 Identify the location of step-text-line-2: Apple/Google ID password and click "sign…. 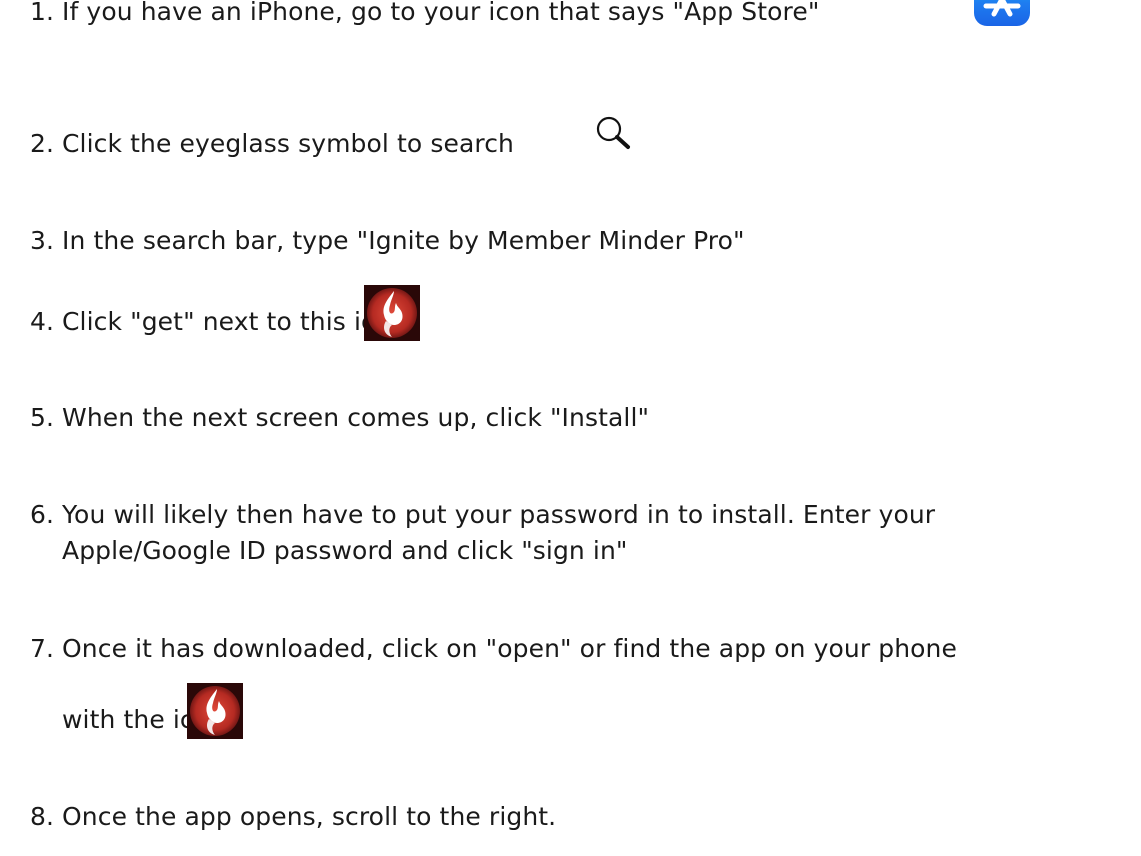
(345, 550).